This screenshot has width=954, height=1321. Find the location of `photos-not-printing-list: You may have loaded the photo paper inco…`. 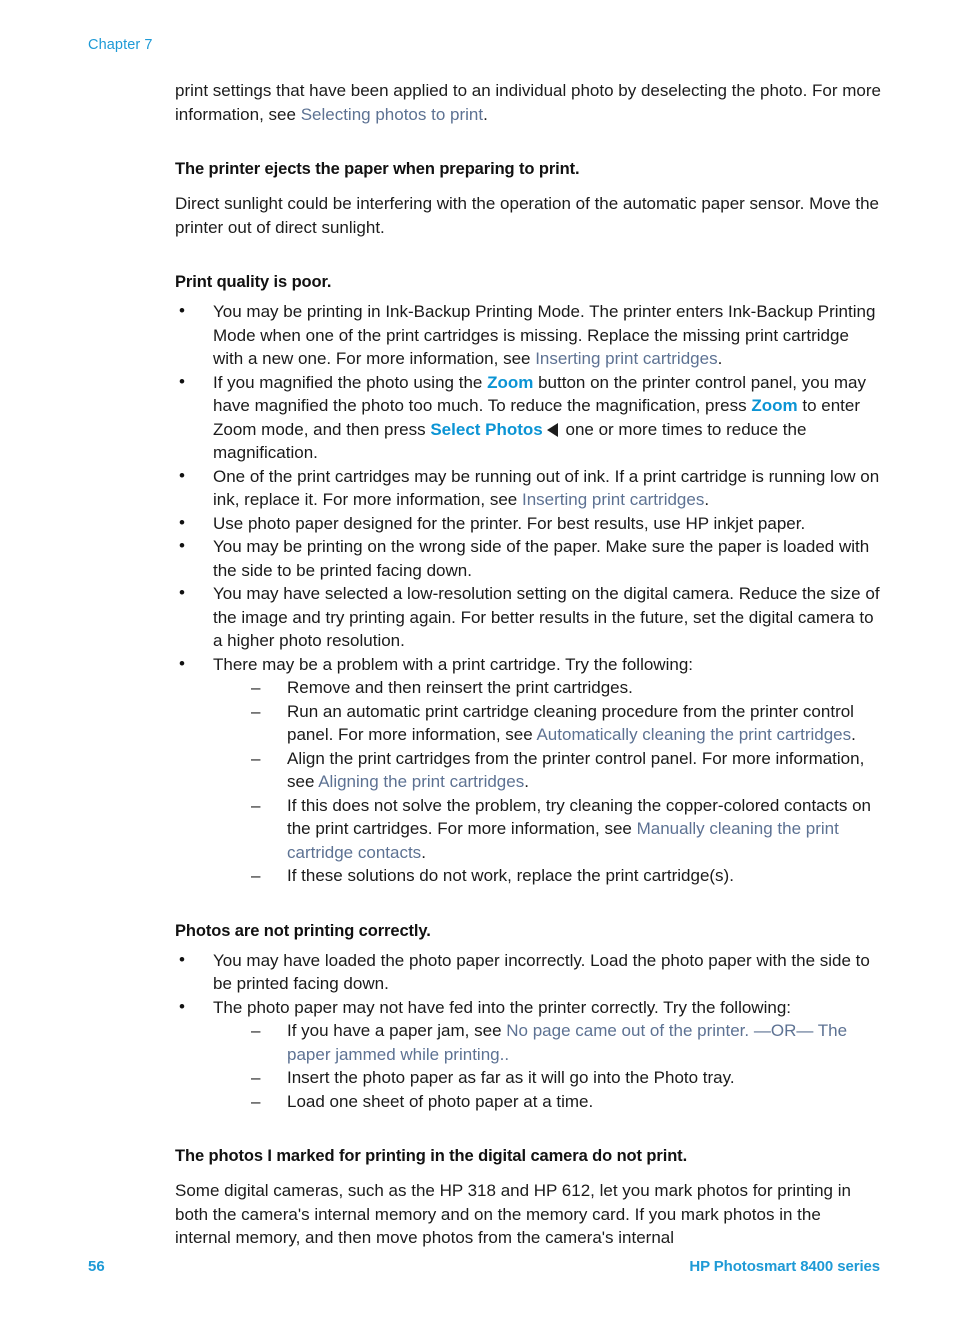

photos-not-printing-list: You may have loaded the photo paper inco… is located at coordinates (528, 1031).